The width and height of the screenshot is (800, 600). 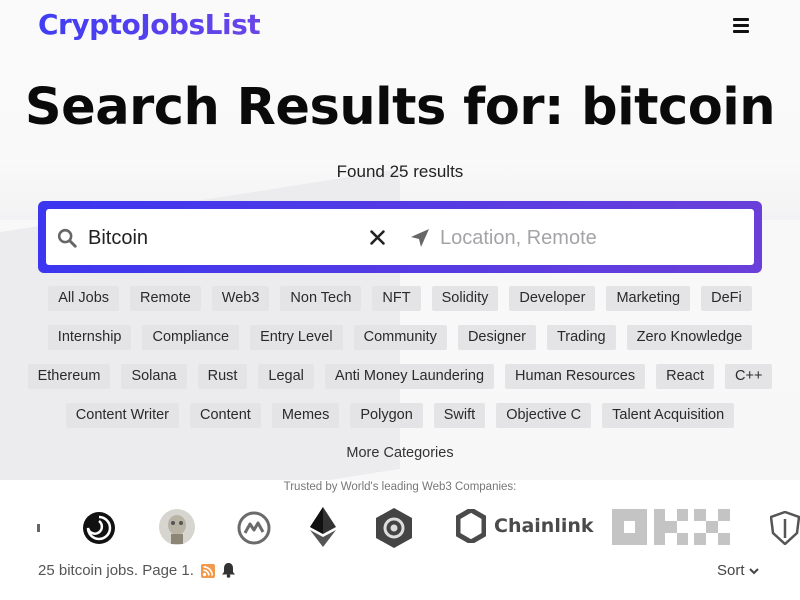 I want to click on tag-nft: NFT, so click(x=396, y=298).